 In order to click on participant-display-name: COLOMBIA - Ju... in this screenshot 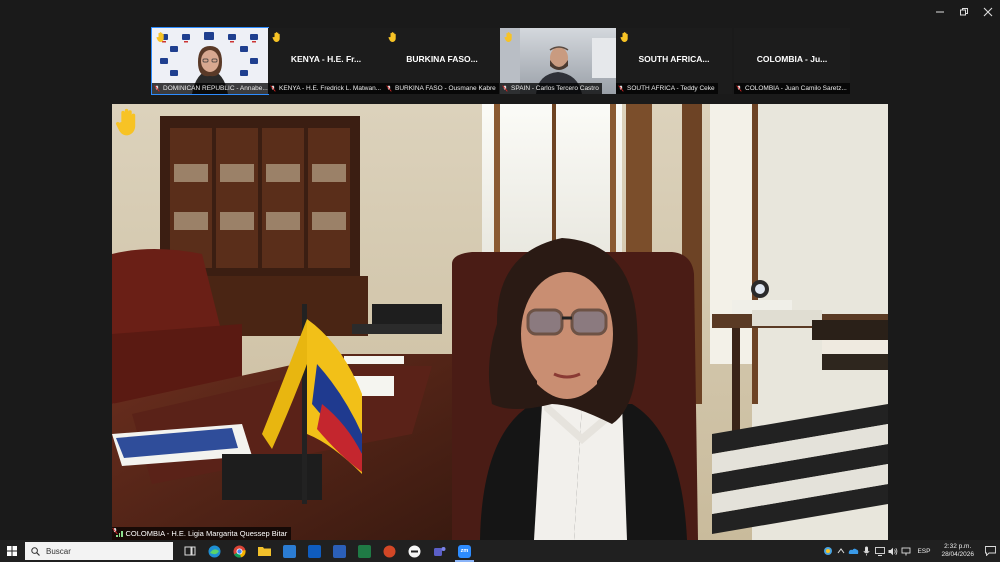, I will do `click(792, 59)`.